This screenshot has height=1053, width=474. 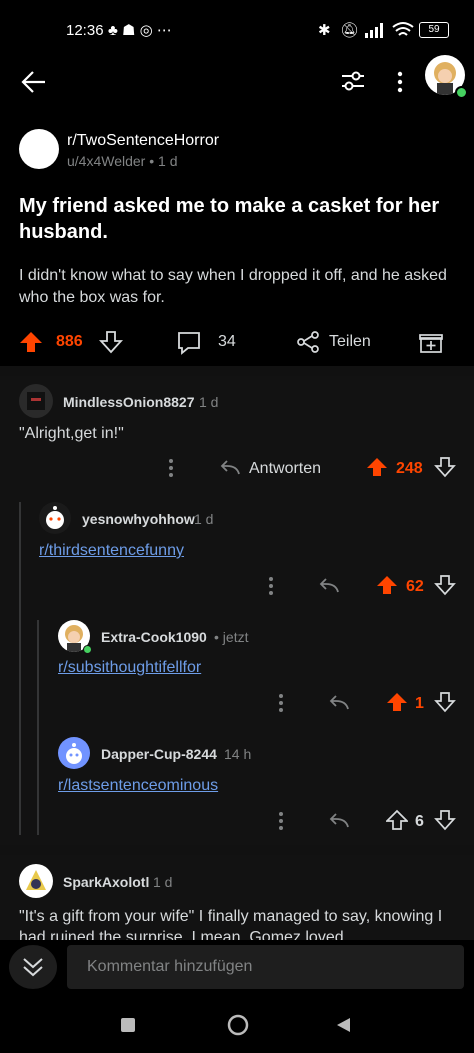 I want to click on comment-username: SparkAxolotl, so click(x=106, y=882).